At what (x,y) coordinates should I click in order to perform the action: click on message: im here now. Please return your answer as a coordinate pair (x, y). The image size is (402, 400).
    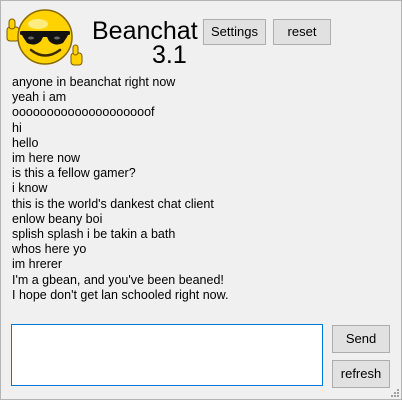
    Looking at the image, I should click on (46, 158).